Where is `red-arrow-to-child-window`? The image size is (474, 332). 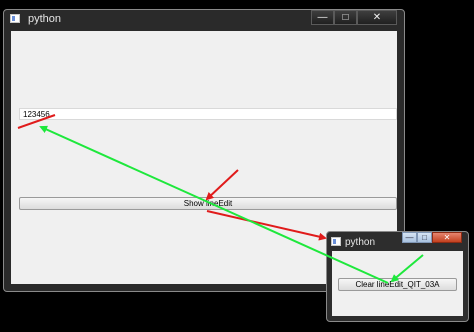
red-arrow-to-child-window is located at coordinates (266, 225).